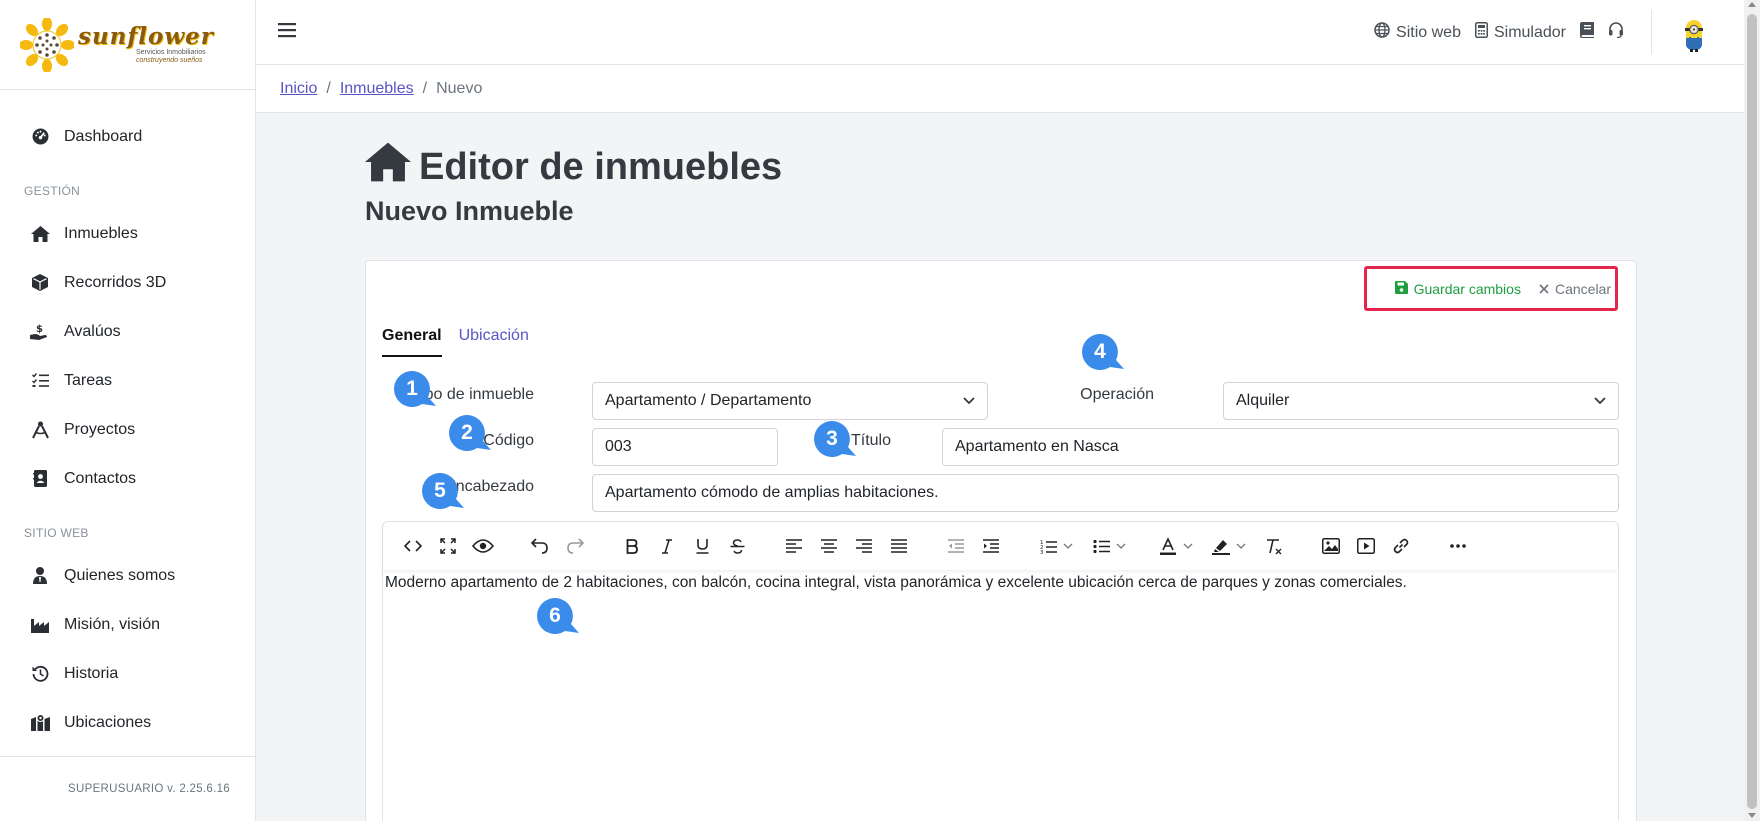  I want to click on scrollbar-thumb, so click(1752, 411).